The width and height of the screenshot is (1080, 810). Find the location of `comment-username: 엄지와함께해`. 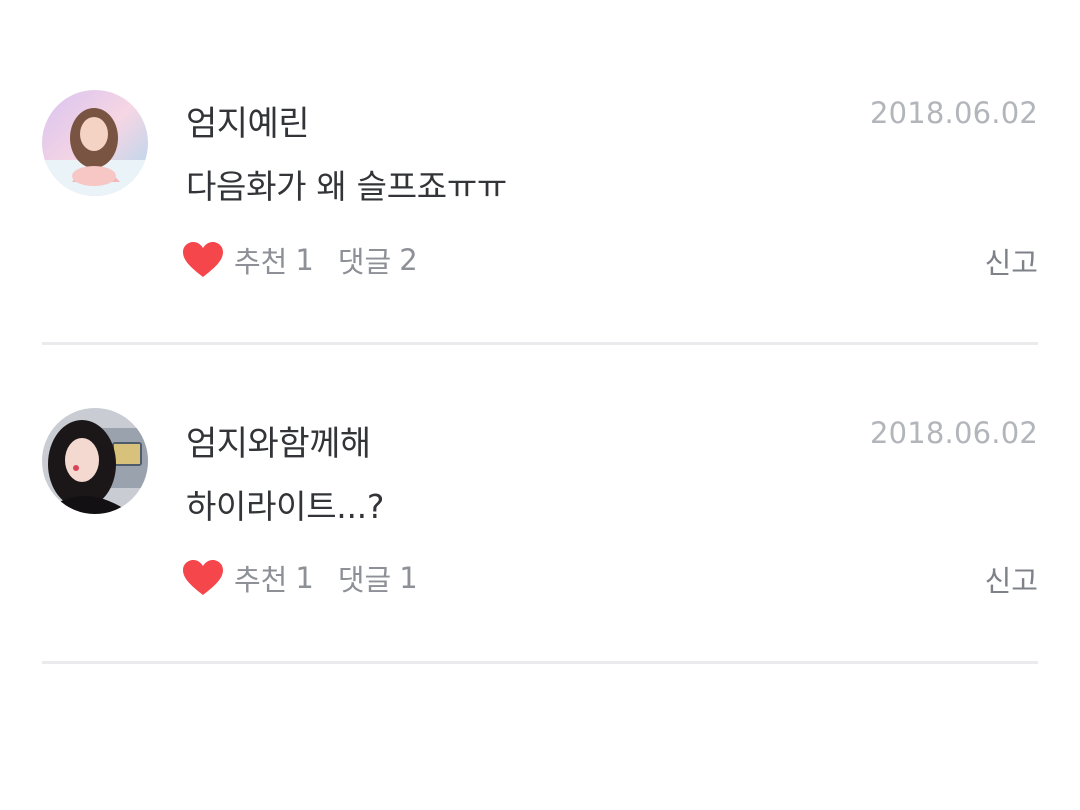

comment-username: 엄지와함께해 is located at coordinates (278, 440).